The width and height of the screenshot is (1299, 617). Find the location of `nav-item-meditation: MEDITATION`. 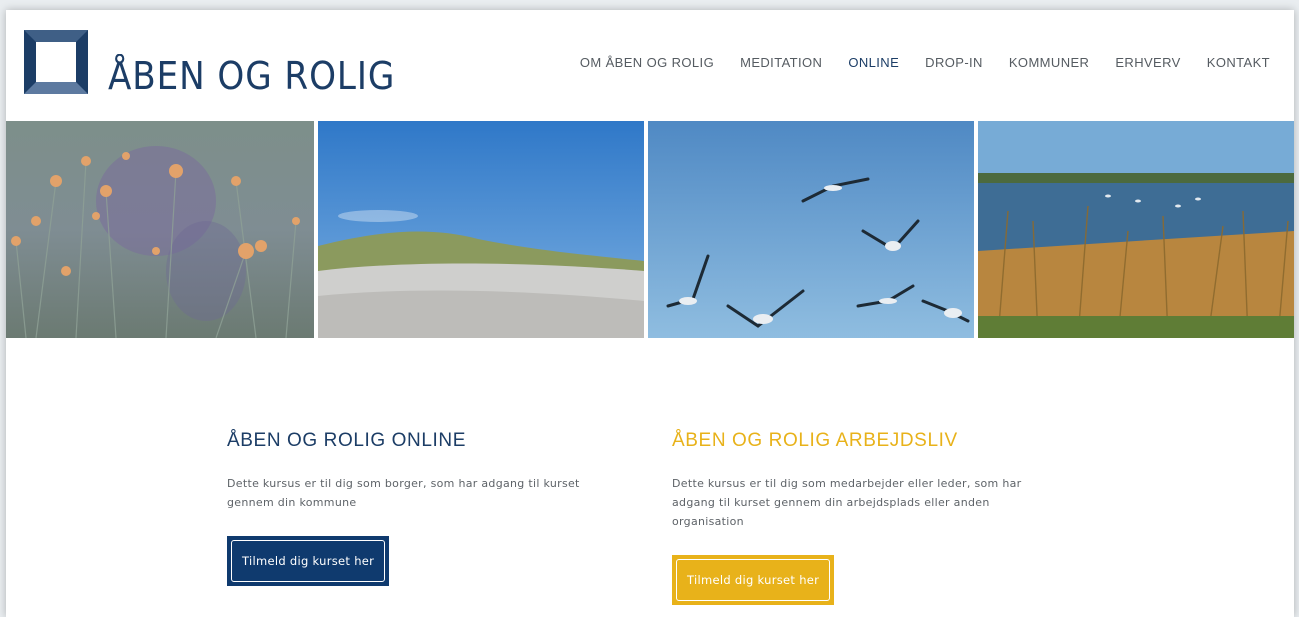

nav-item-meditation: MEDITATION is located at coordinates (781, 62).